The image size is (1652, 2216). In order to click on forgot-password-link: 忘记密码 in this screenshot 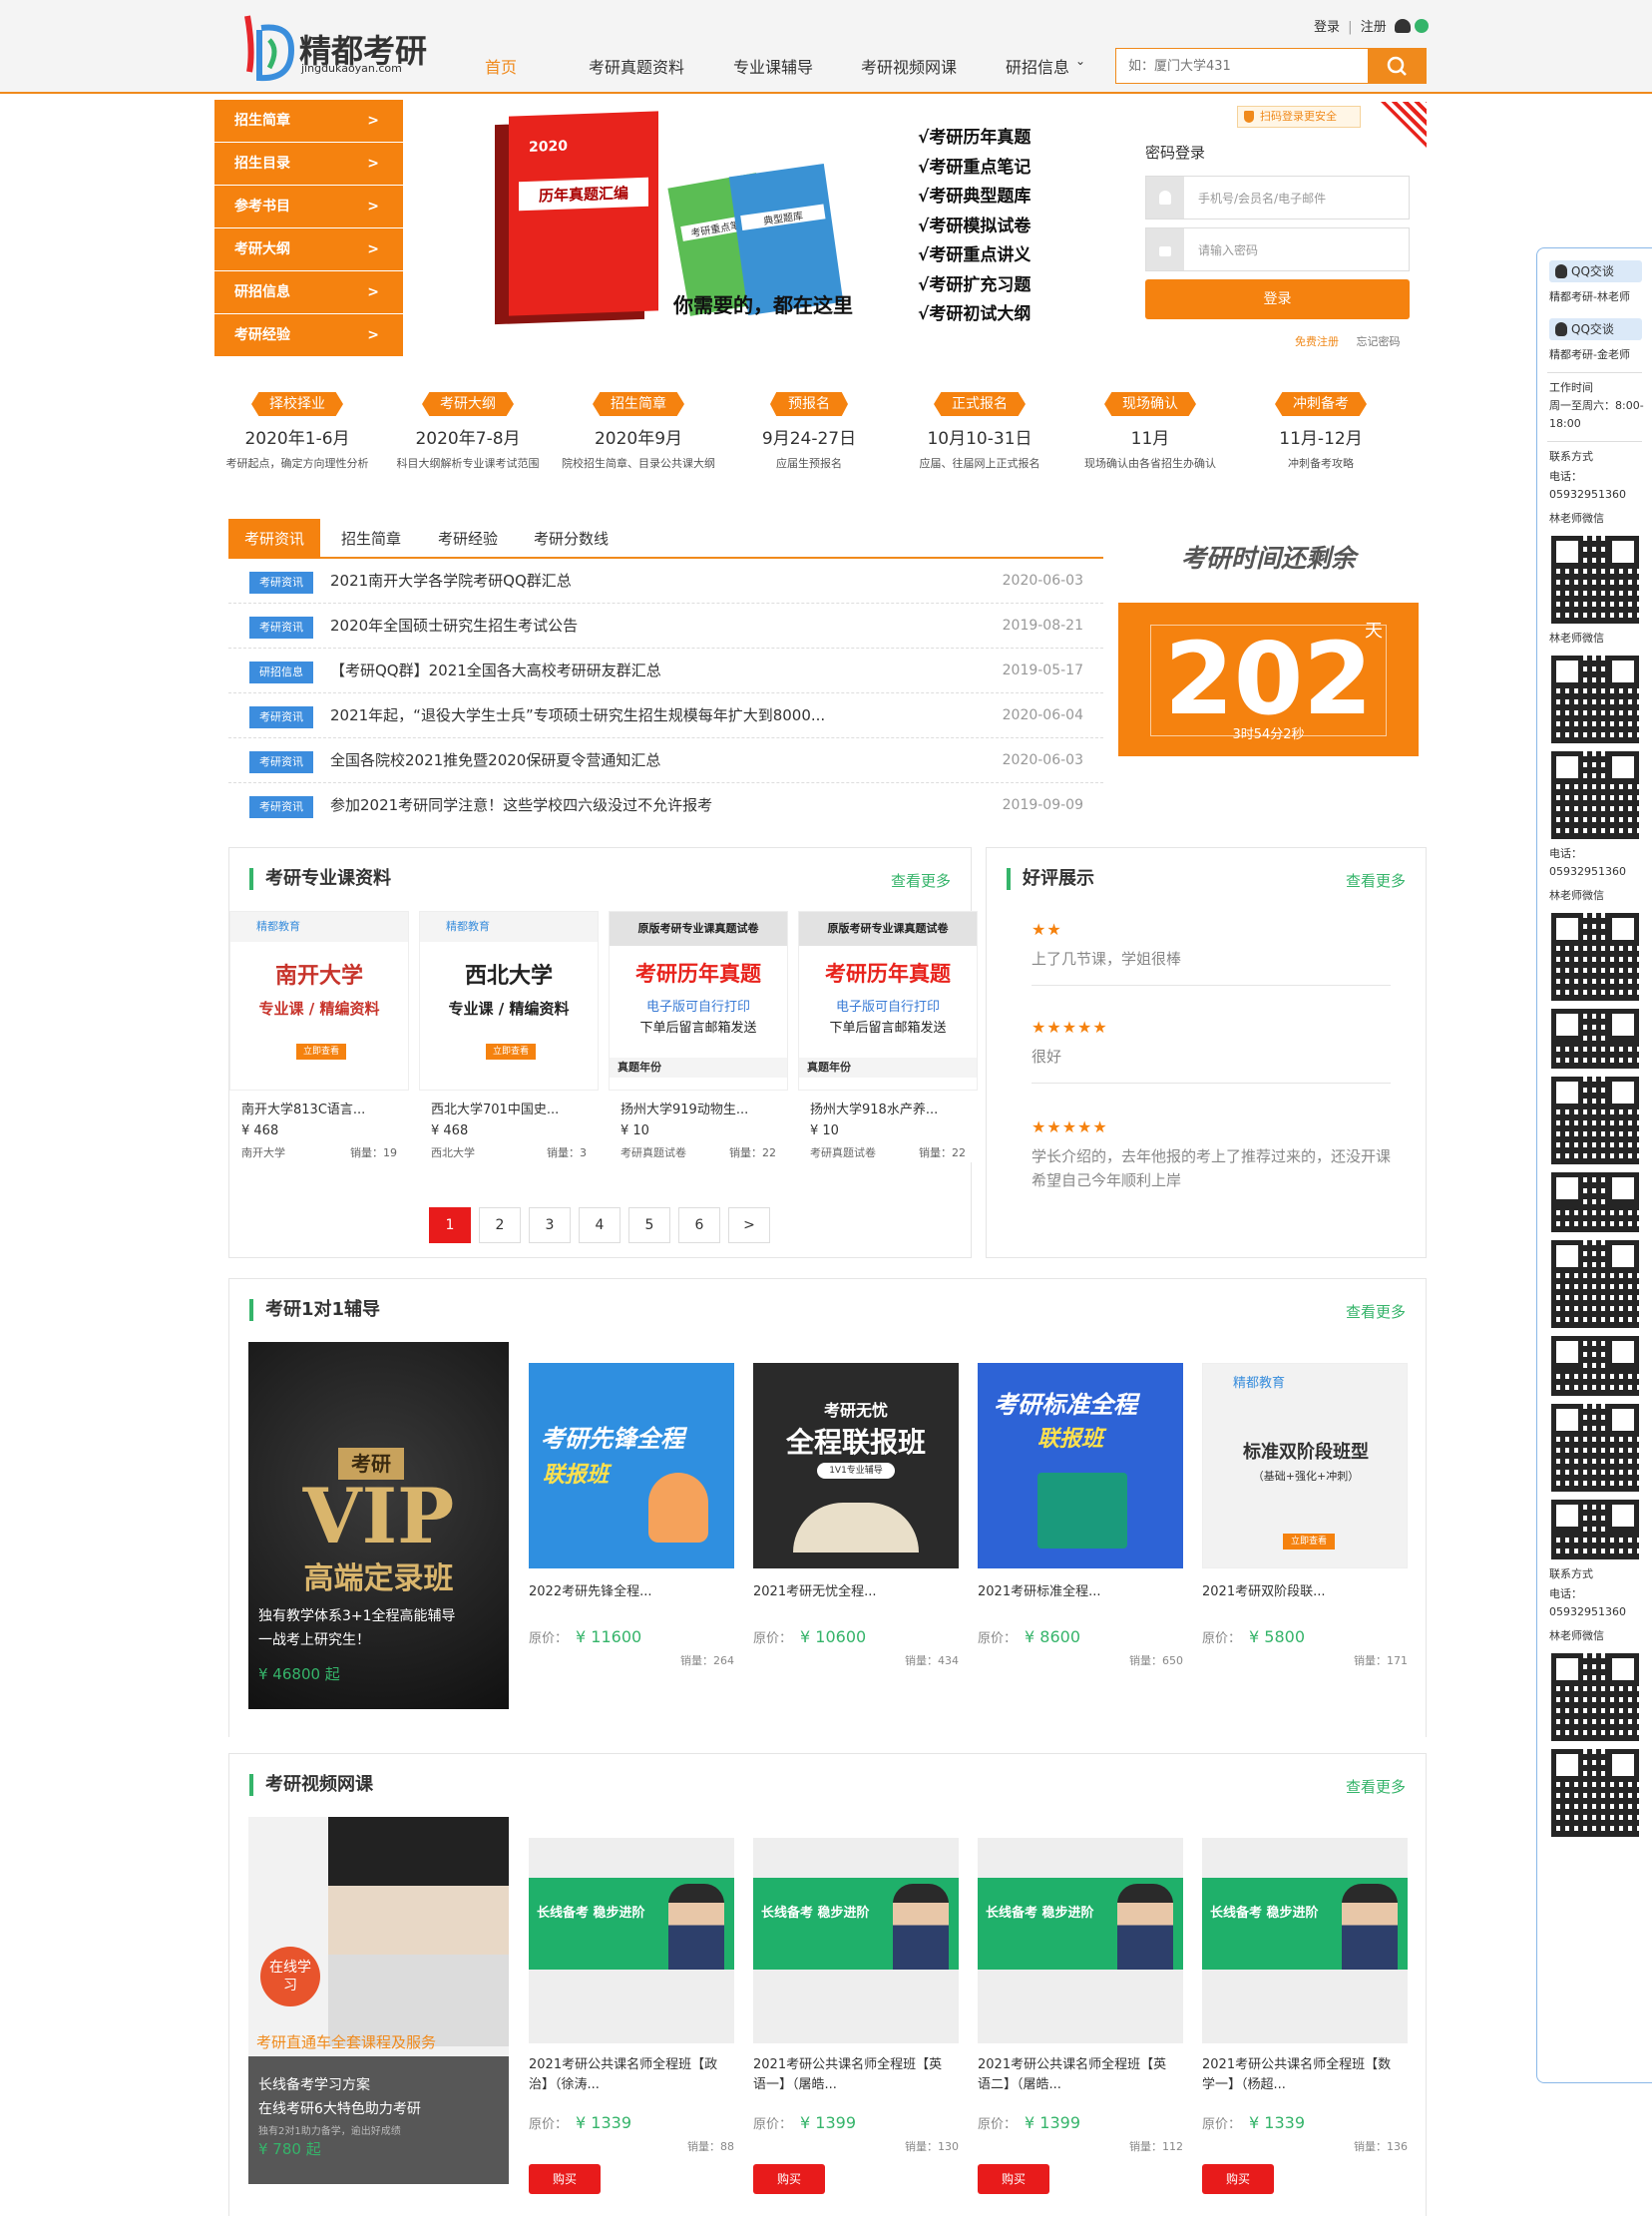, I will do `click(1379, 341)`.